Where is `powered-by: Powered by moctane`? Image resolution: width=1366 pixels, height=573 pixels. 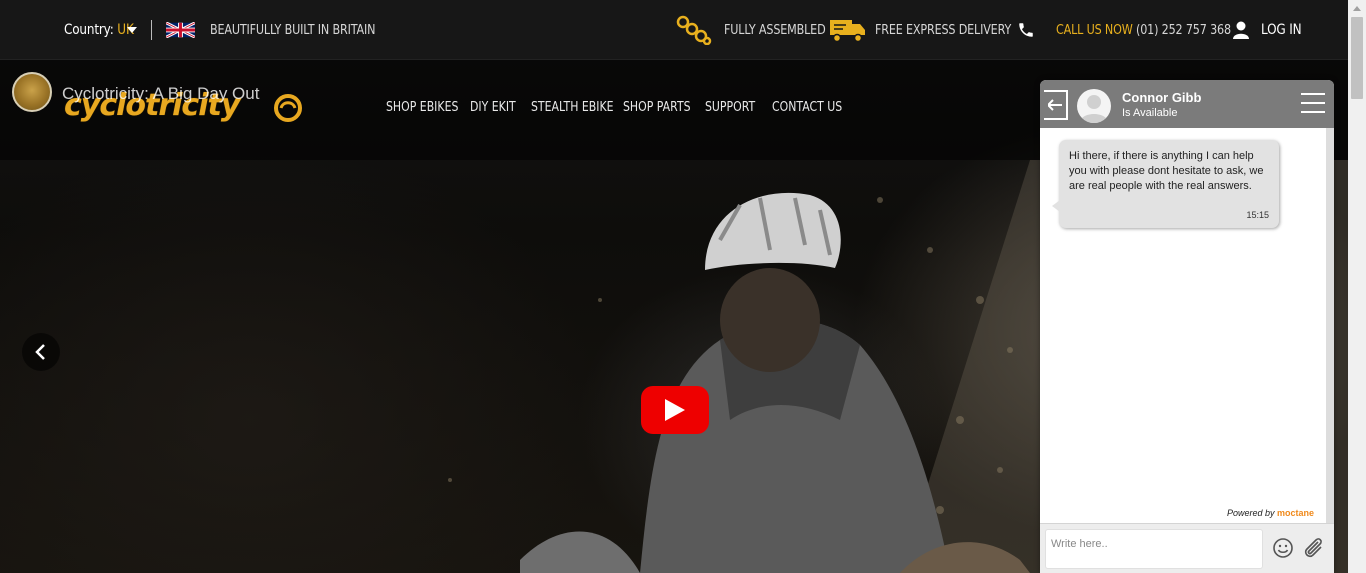
powered-by: Powered by moctane is located at coordinates (1270, 513).